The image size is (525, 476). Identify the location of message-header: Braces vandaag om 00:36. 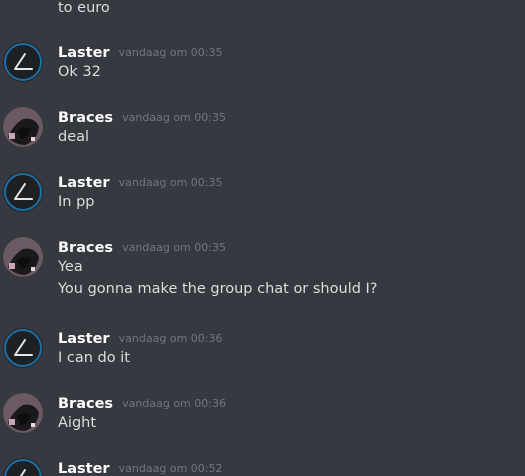
(142, 403).